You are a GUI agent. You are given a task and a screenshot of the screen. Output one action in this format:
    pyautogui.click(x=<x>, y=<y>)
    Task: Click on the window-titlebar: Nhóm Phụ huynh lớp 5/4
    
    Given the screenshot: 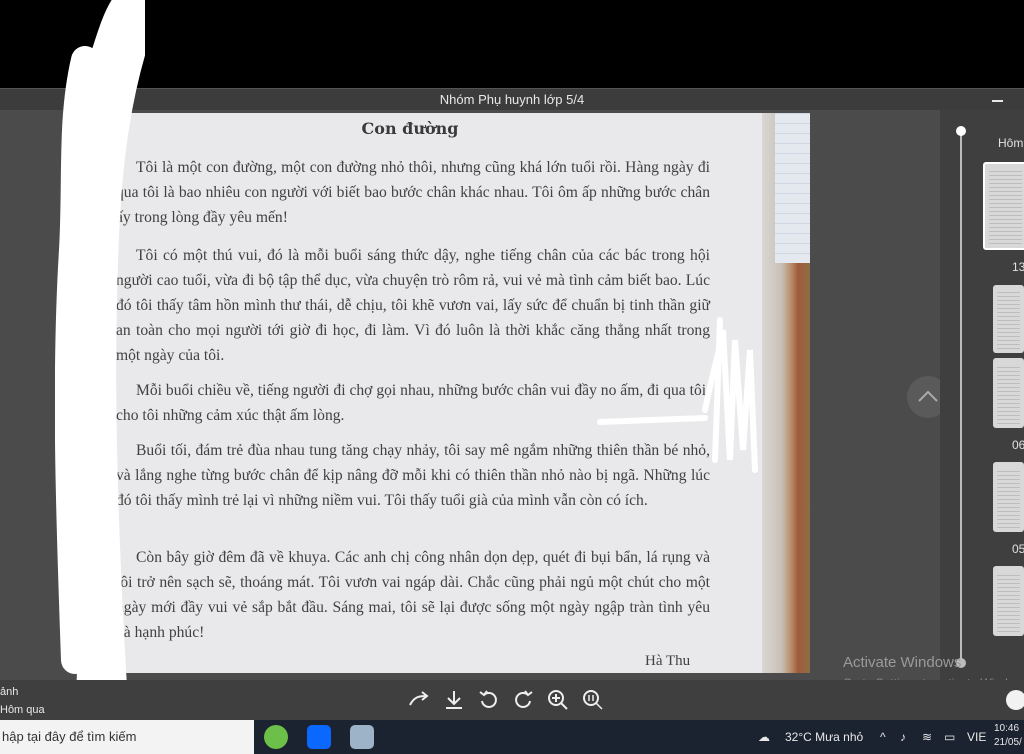 What is the action you would take?
    pyautogui.click(x=512, y=99)
    